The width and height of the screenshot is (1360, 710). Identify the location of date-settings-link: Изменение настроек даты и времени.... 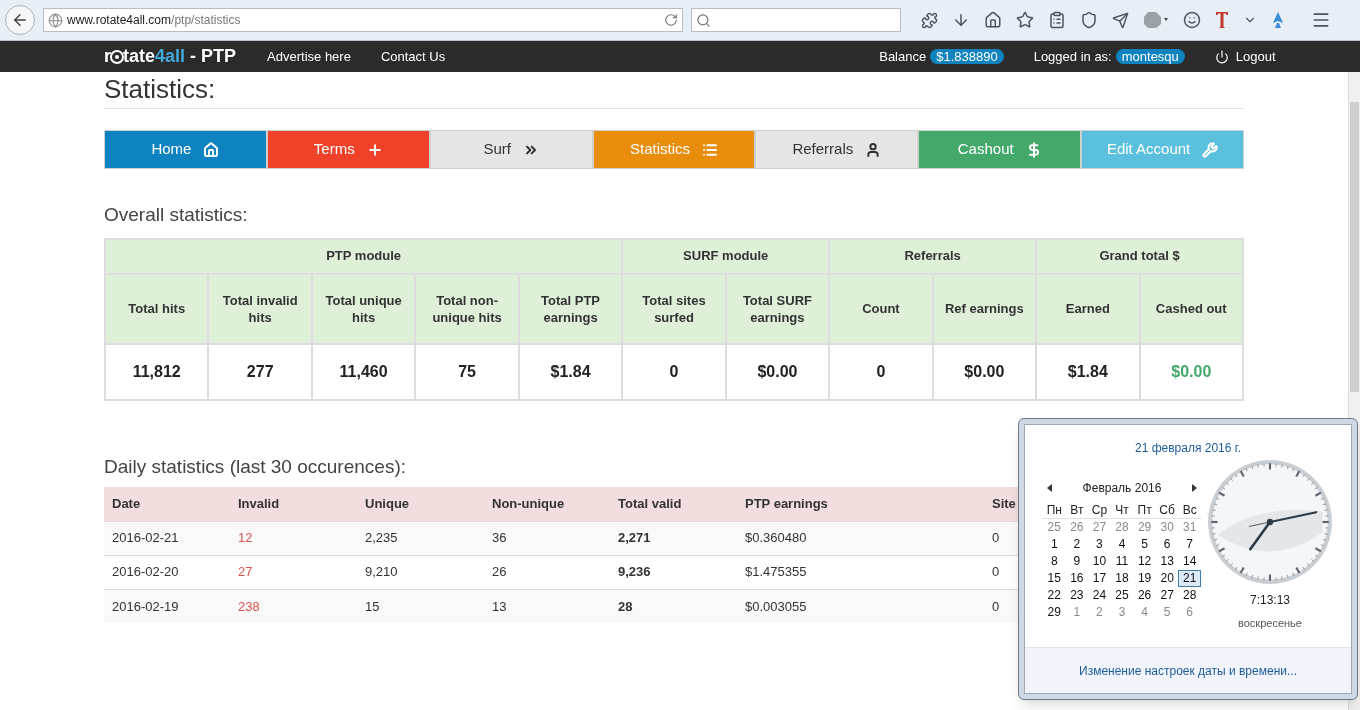
(1188, 670).